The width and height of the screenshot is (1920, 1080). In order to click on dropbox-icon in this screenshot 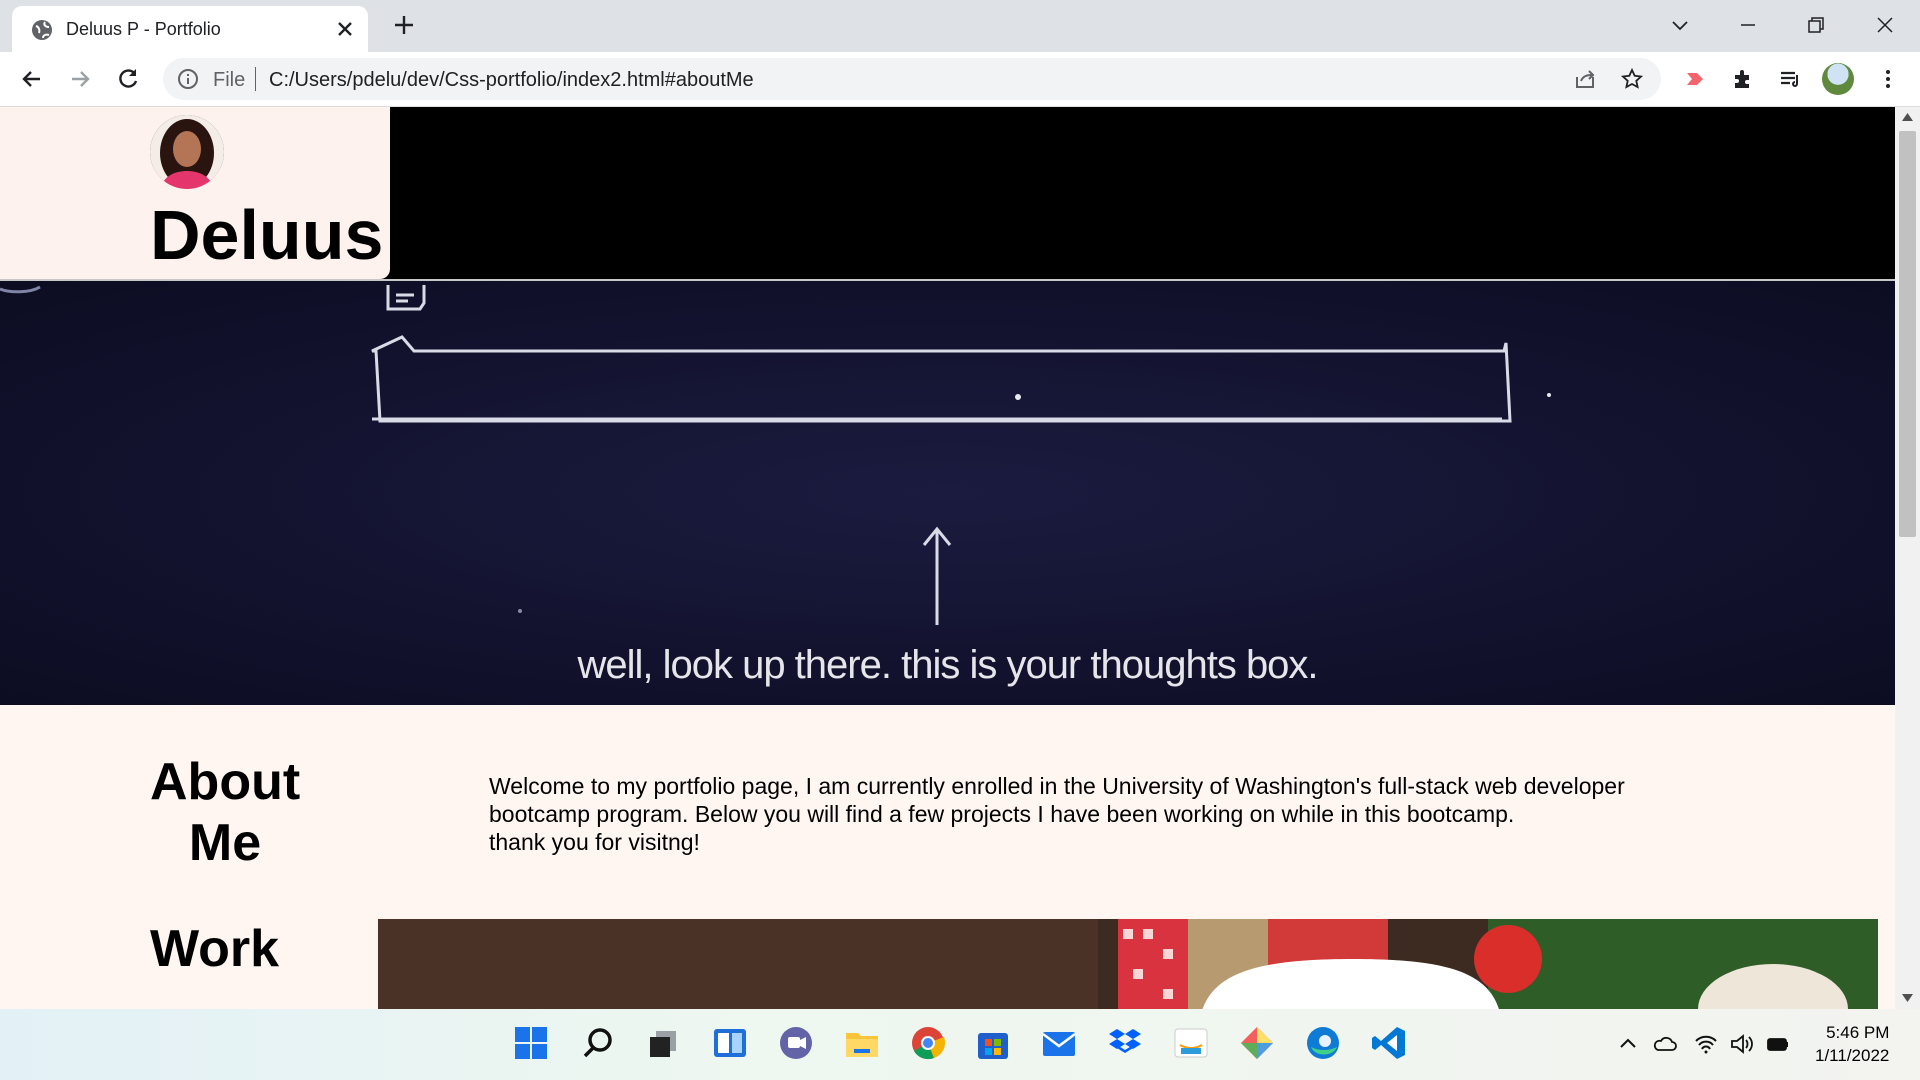, I will do `click(1125, 1043)`.